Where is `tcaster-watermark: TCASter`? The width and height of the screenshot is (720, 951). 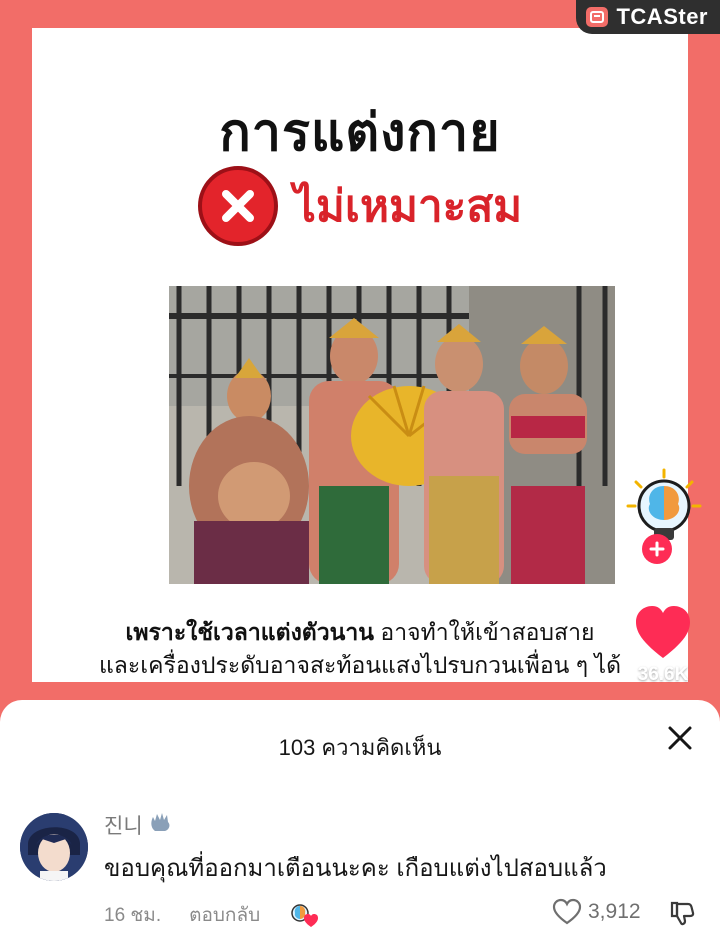 tcaster-watermark: TCASter is located at coordinates (648, 17).